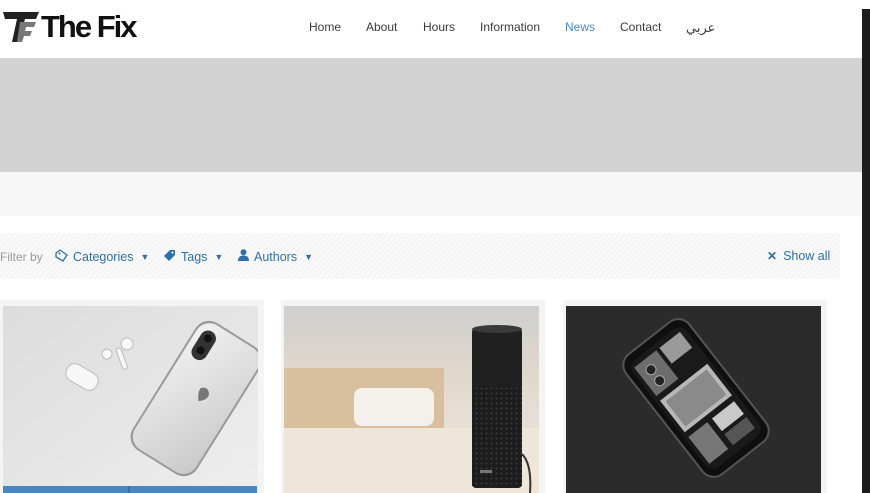 The width and height of the screenshot is (870, 493). I want to click on post-image-transparent-phone, so click(693, 399).